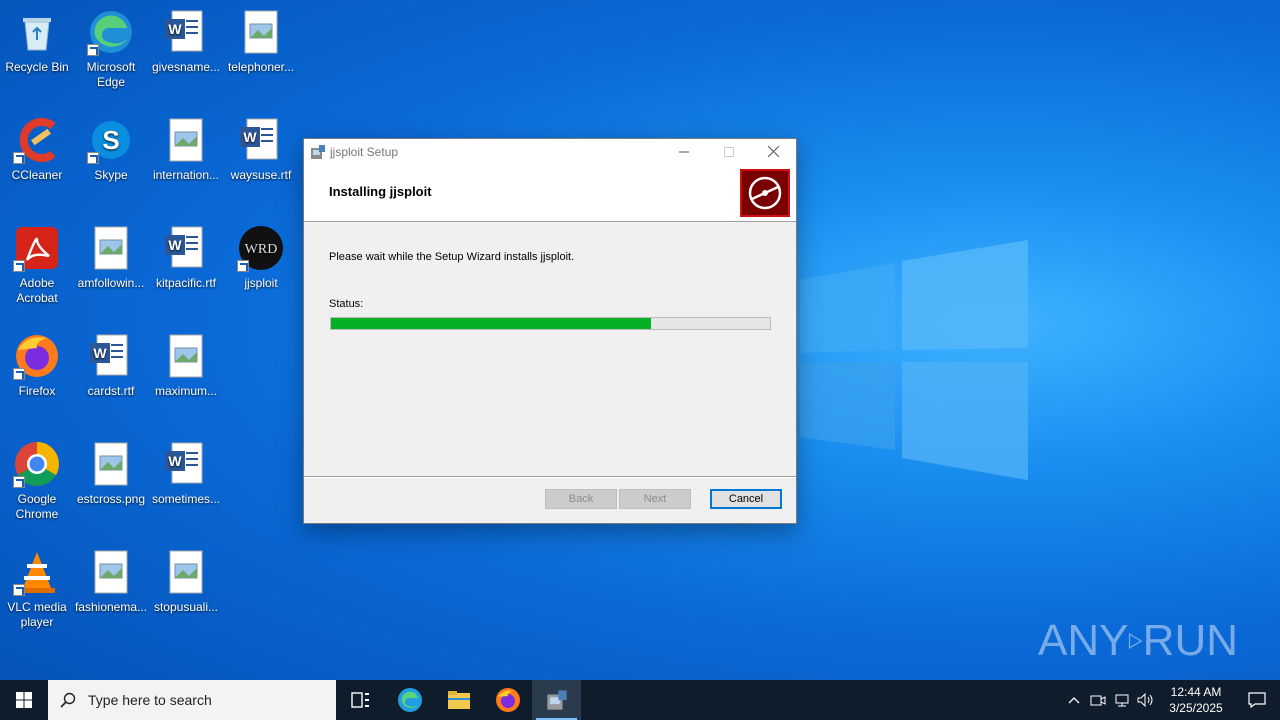  Describe the element at coordinates (1196, 708) in the screenshot. I see `clock-date: 3/25/2025` at that location.